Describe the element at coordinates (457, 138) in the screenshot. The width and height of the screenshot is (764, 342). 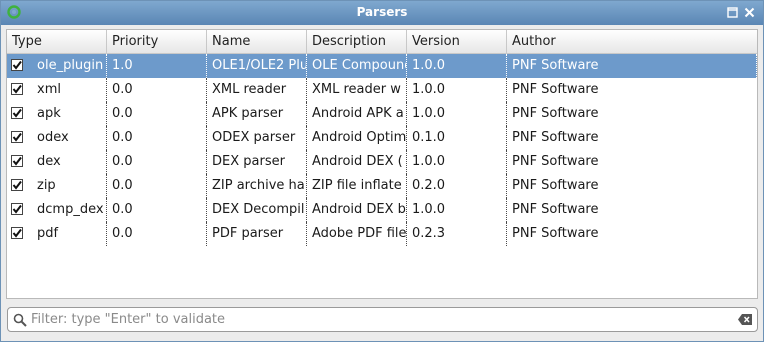
I see `cell-version: 0.1.0` at that location.